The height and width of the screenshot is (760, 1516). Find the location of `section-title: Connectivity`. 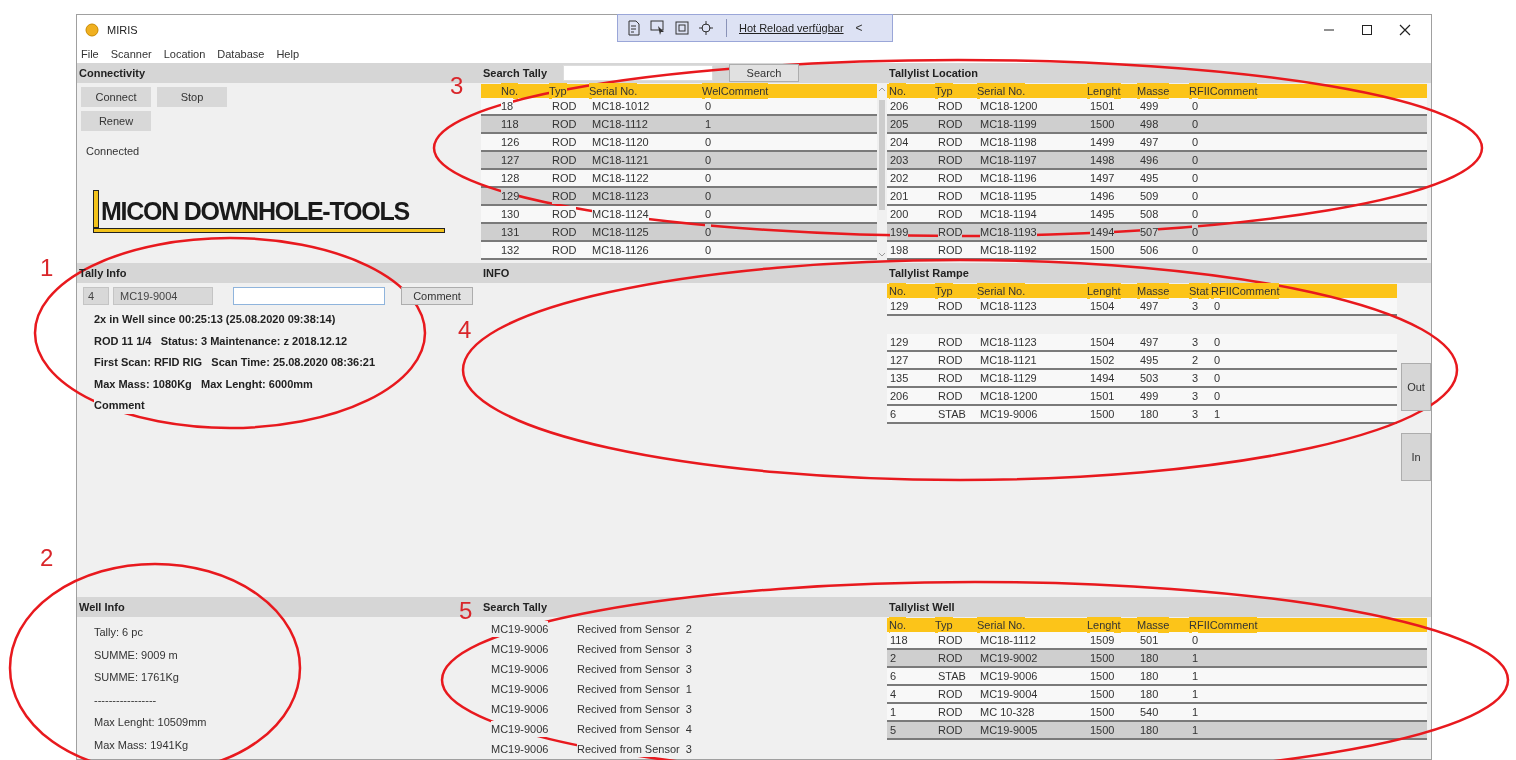

section-title: Connectivity is located at coordinates (112, 73).